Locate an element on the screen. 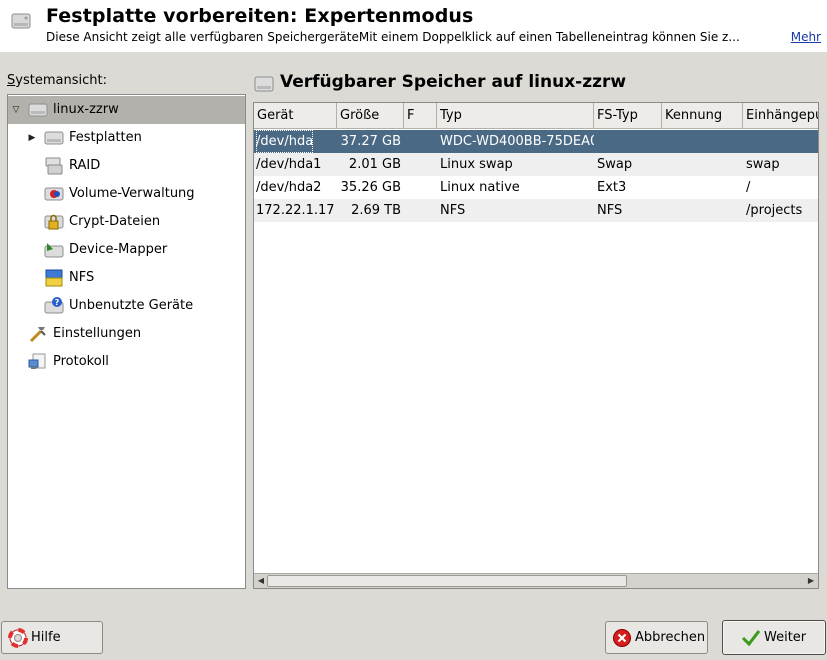 This screenshot has height=660, width=827. help-button: Hilfe is located at coordinates (52, 637).